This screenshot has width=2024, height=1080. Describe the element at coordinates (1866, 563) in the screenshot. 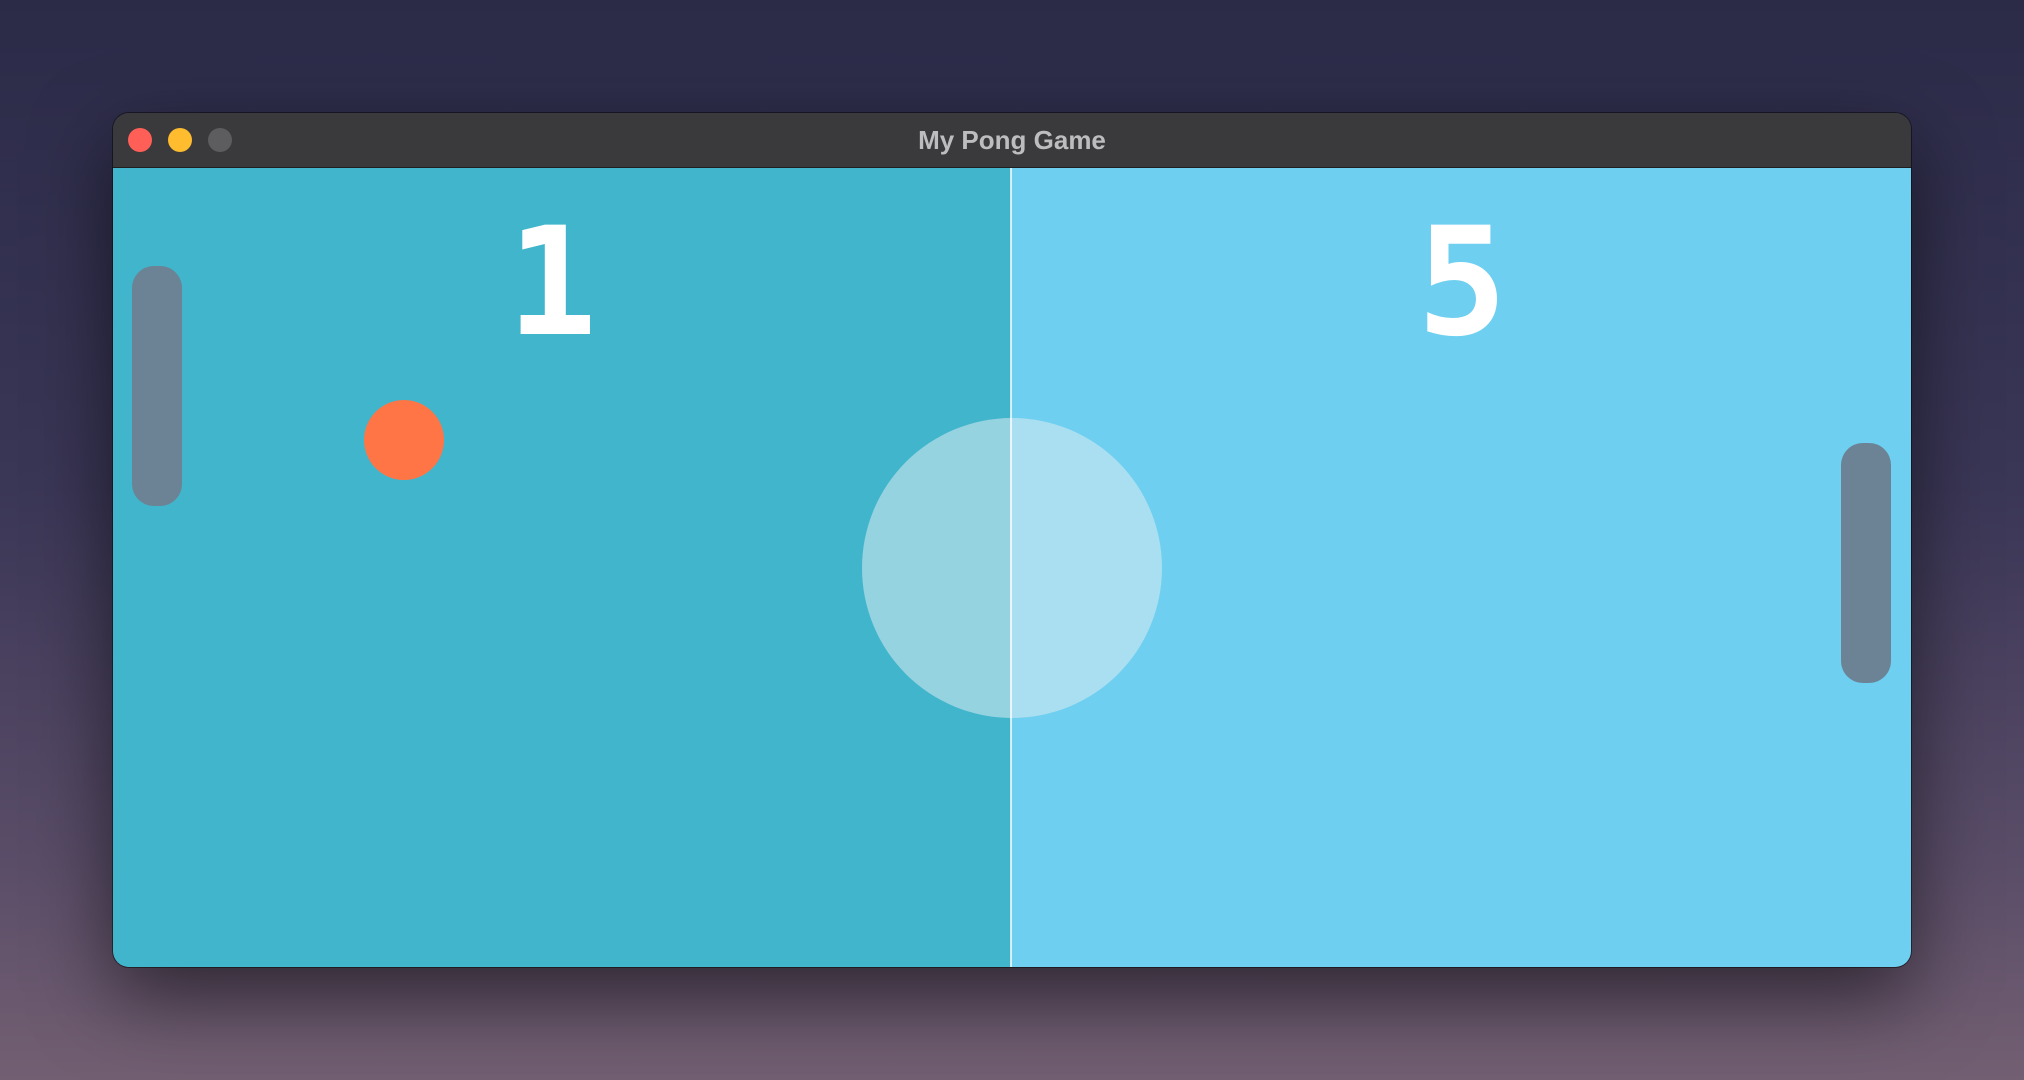

I see `right-paddle` at that location.